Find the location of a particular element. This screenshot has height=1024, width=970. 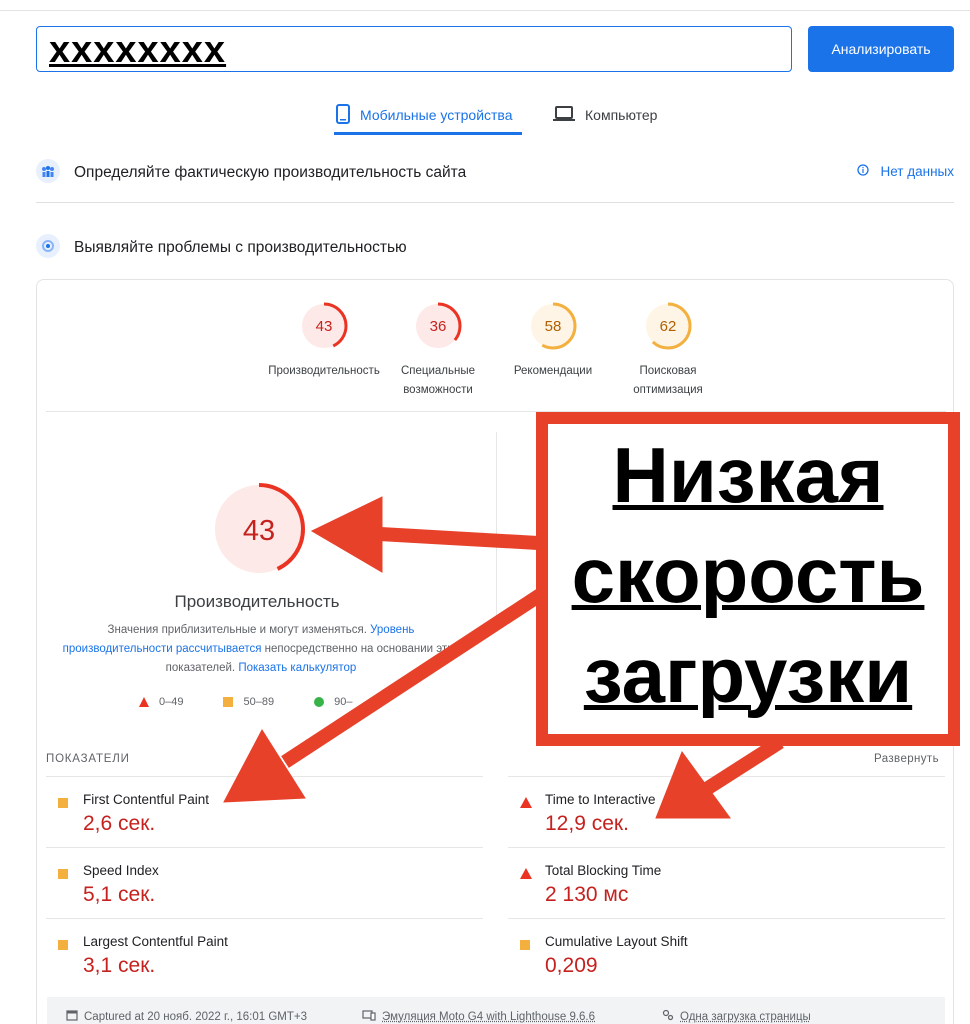

metric-value: 2 130 мс is located at coordinates (587, 894).